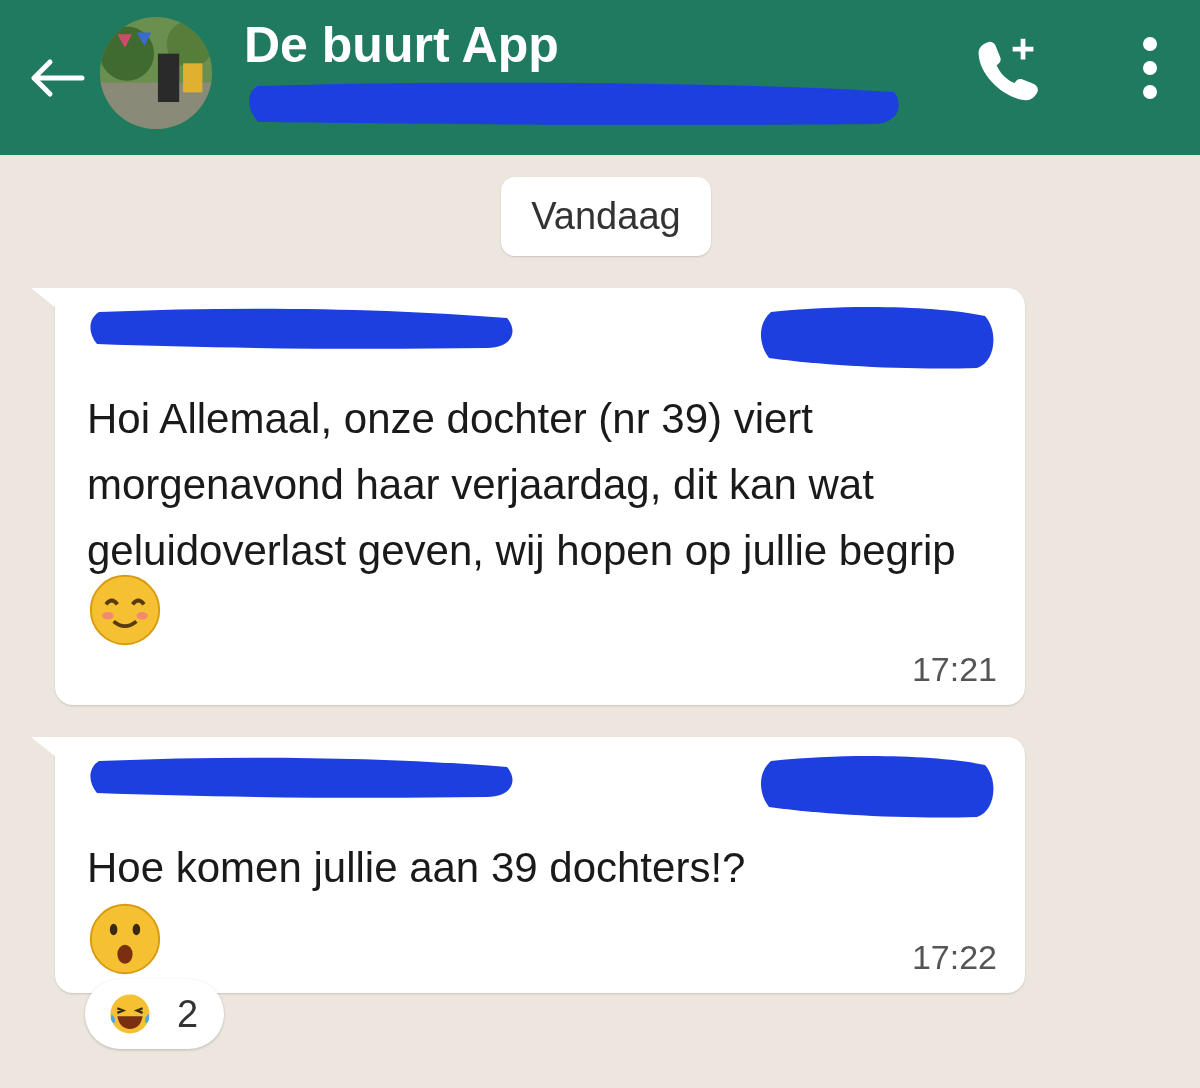 This screenshot has height=1088, width=1200. What do you see at coordinates (609, 44) in the screenshot?
I see `chat-title: De buurt App` at bounding box center [609, 44].